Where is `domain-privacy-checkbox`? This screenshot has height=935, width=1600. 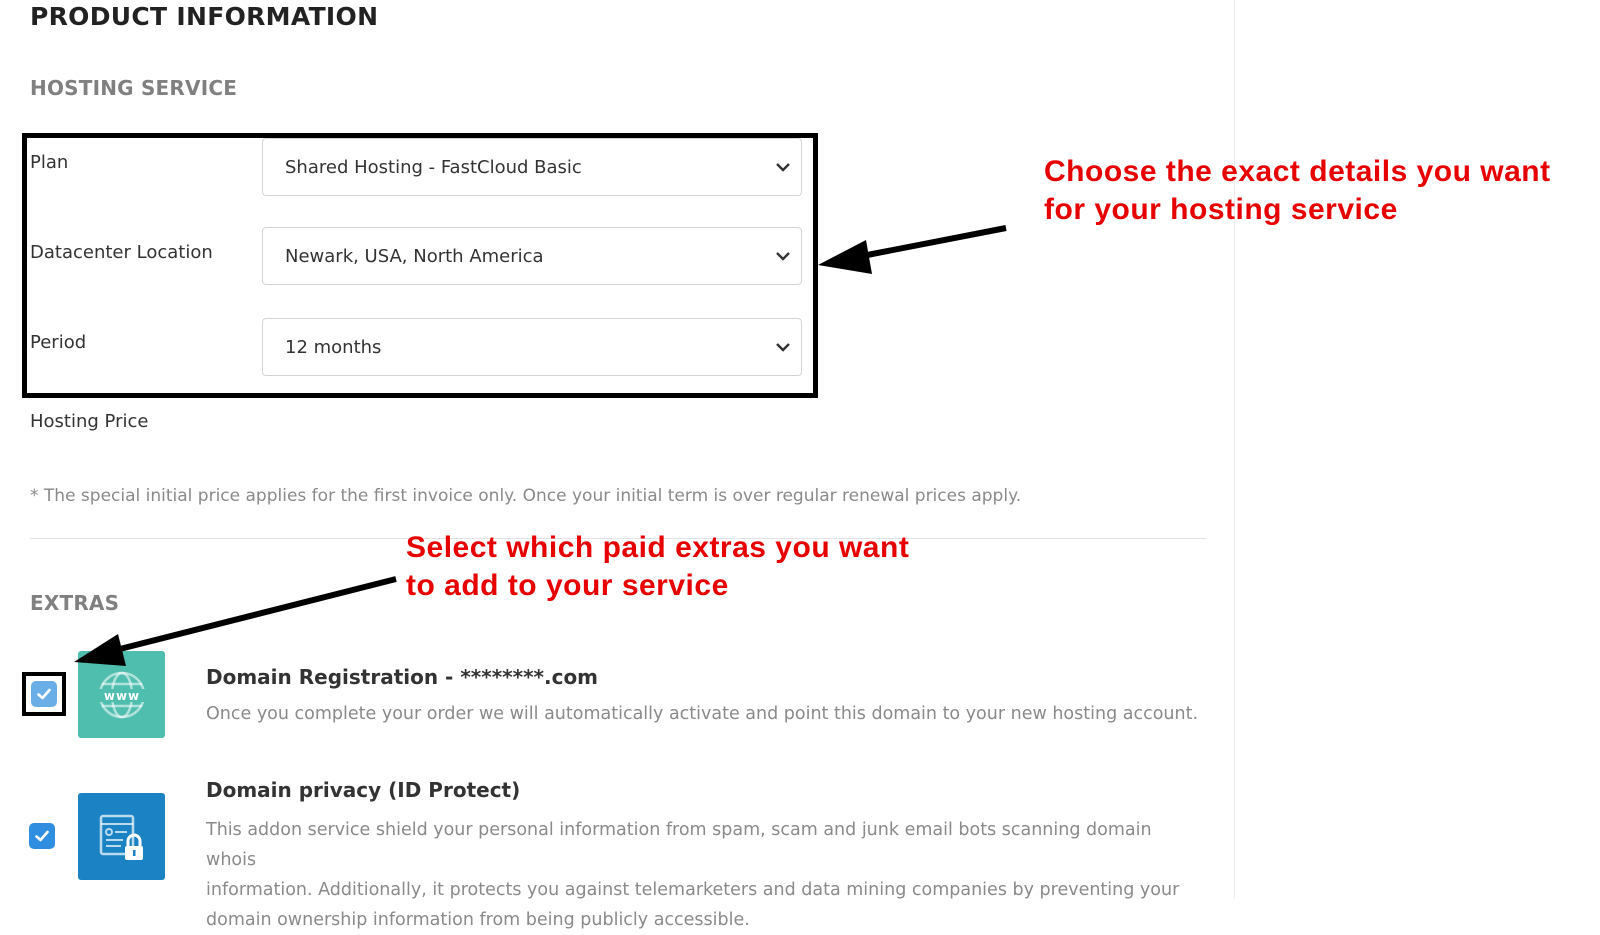
domain-privacy-checkbox is located at coordinates (42, 836).